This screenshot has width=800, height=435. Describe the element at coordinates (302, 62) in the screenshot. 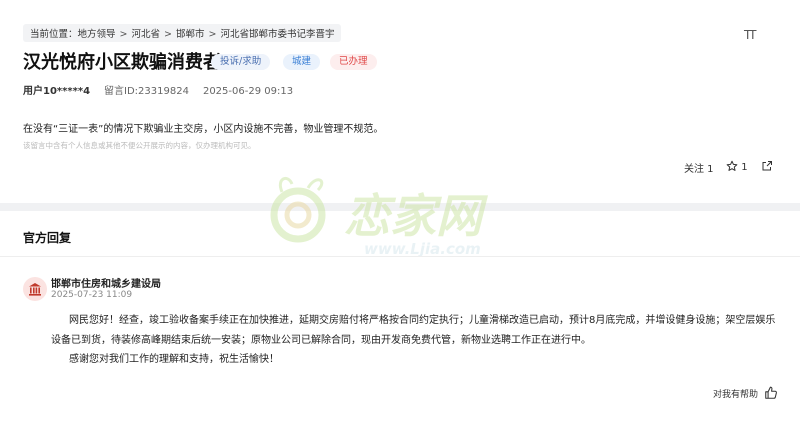

I see `category-tag: 城建` at that location.